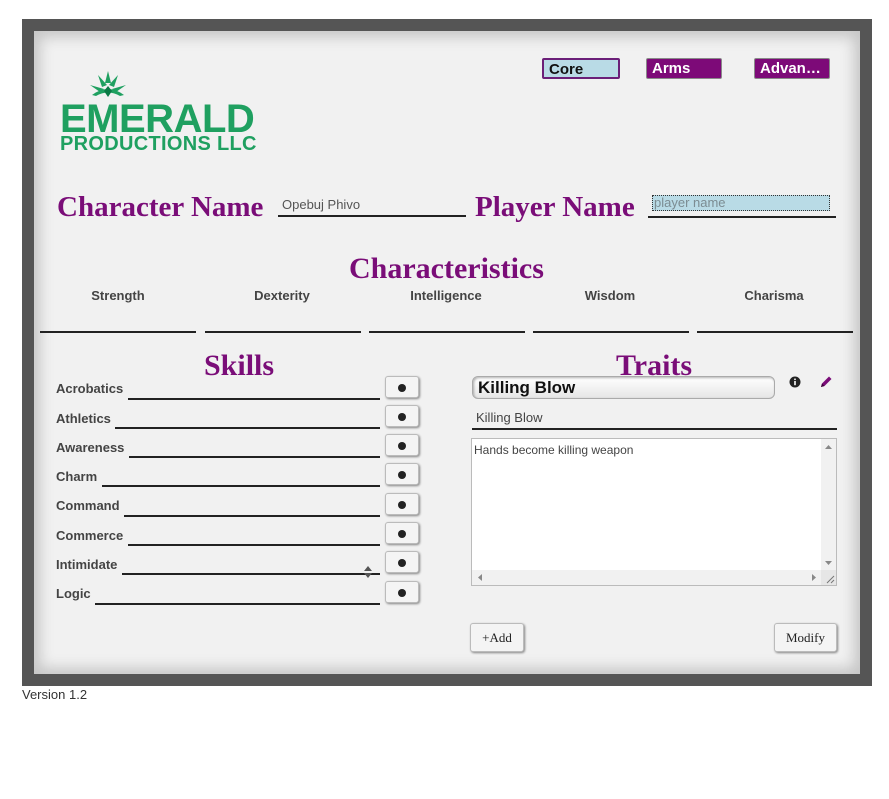 The image size is (889, 799). What do you see at coordinates (610, 295) in the screenshot?
I see `stat-wisdom-label: Wisdom` at bounding box center [610, 295].